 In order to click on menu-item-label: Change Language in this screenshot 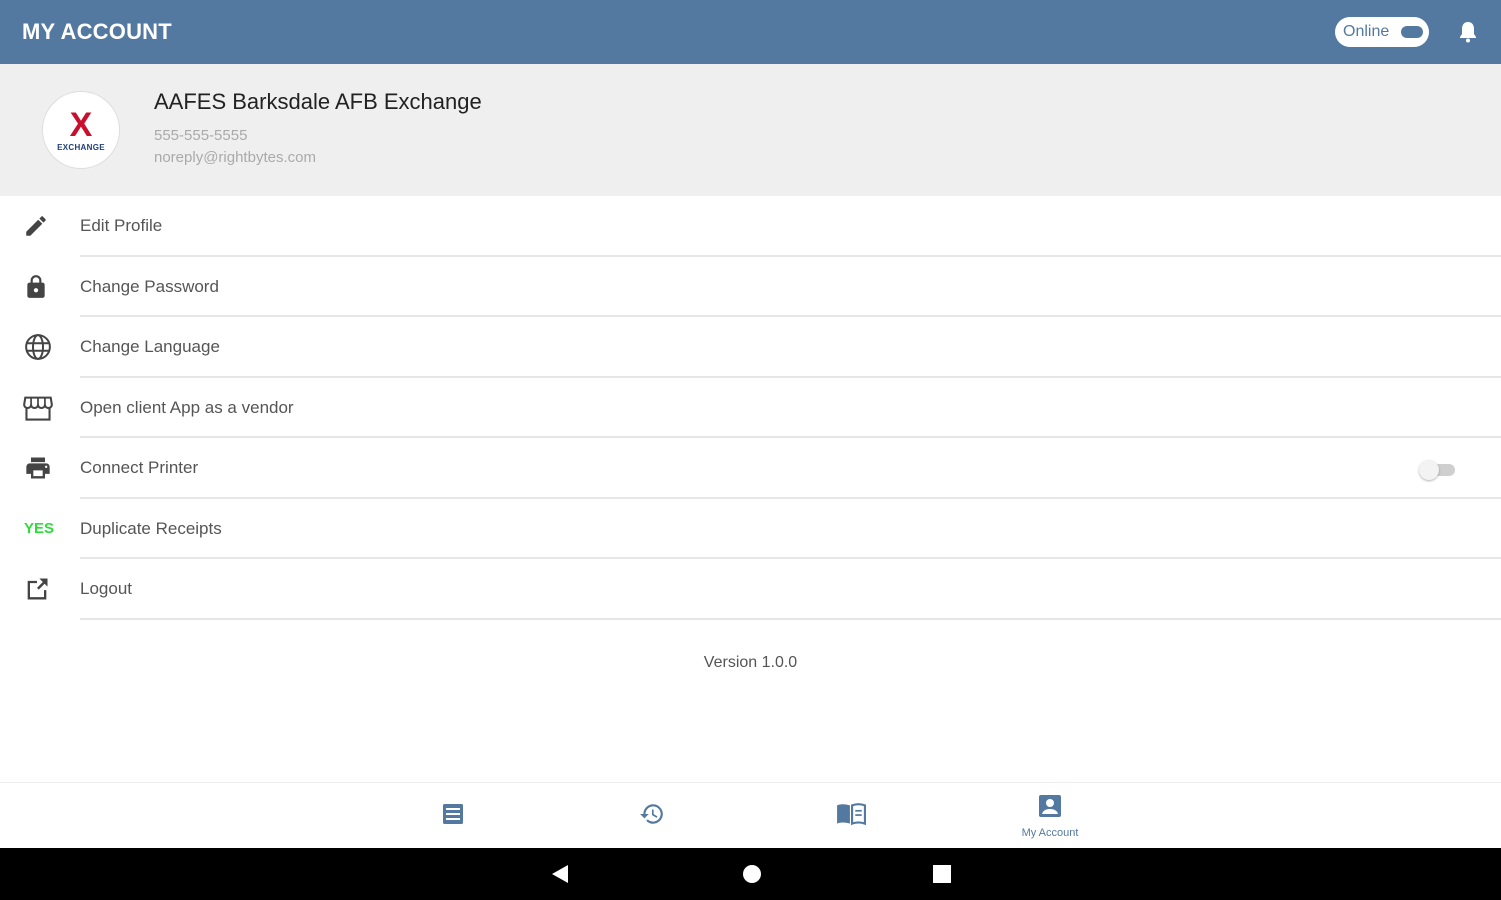, I will do `click(150, 347)`.